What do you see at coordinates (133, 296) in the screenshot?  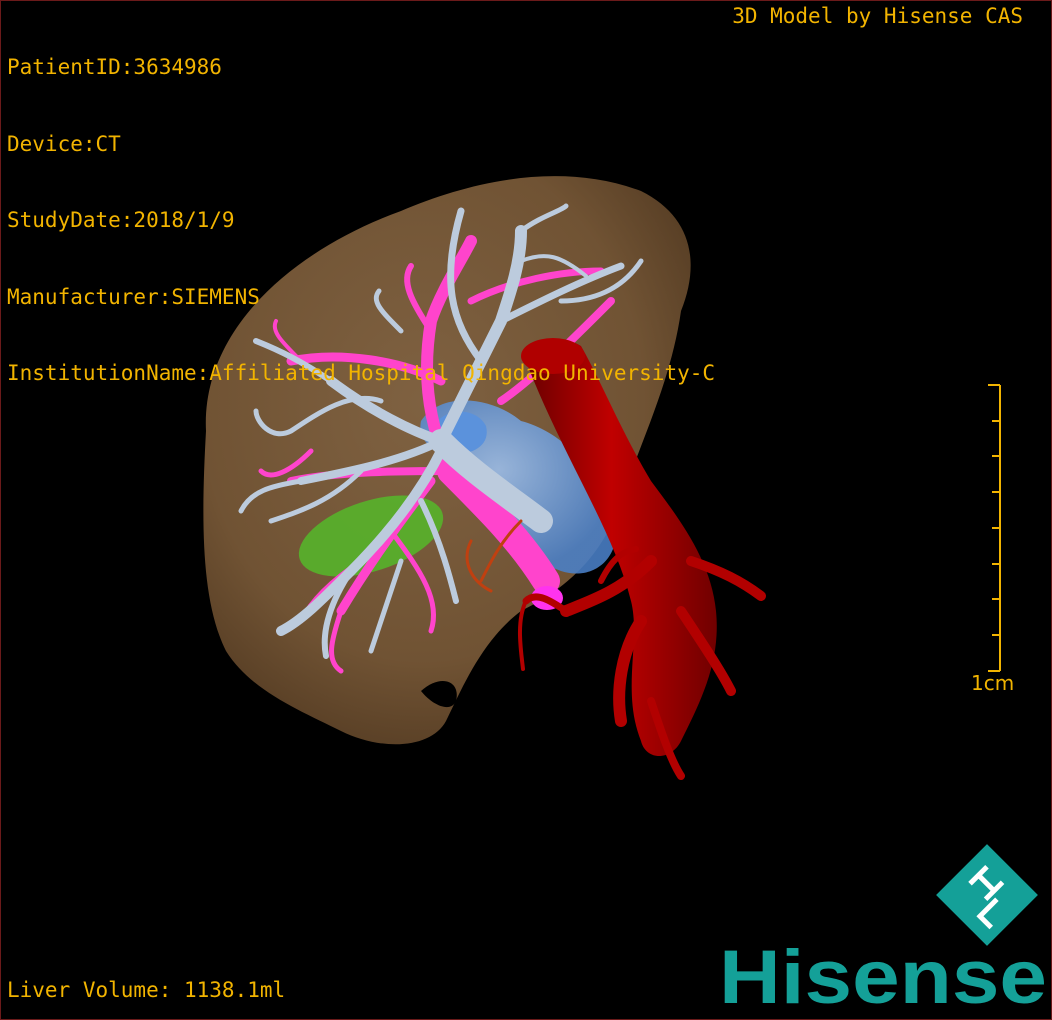 I see `manufacturer: Manufacturer:SIEMENS` at bounding box center [133, 296].